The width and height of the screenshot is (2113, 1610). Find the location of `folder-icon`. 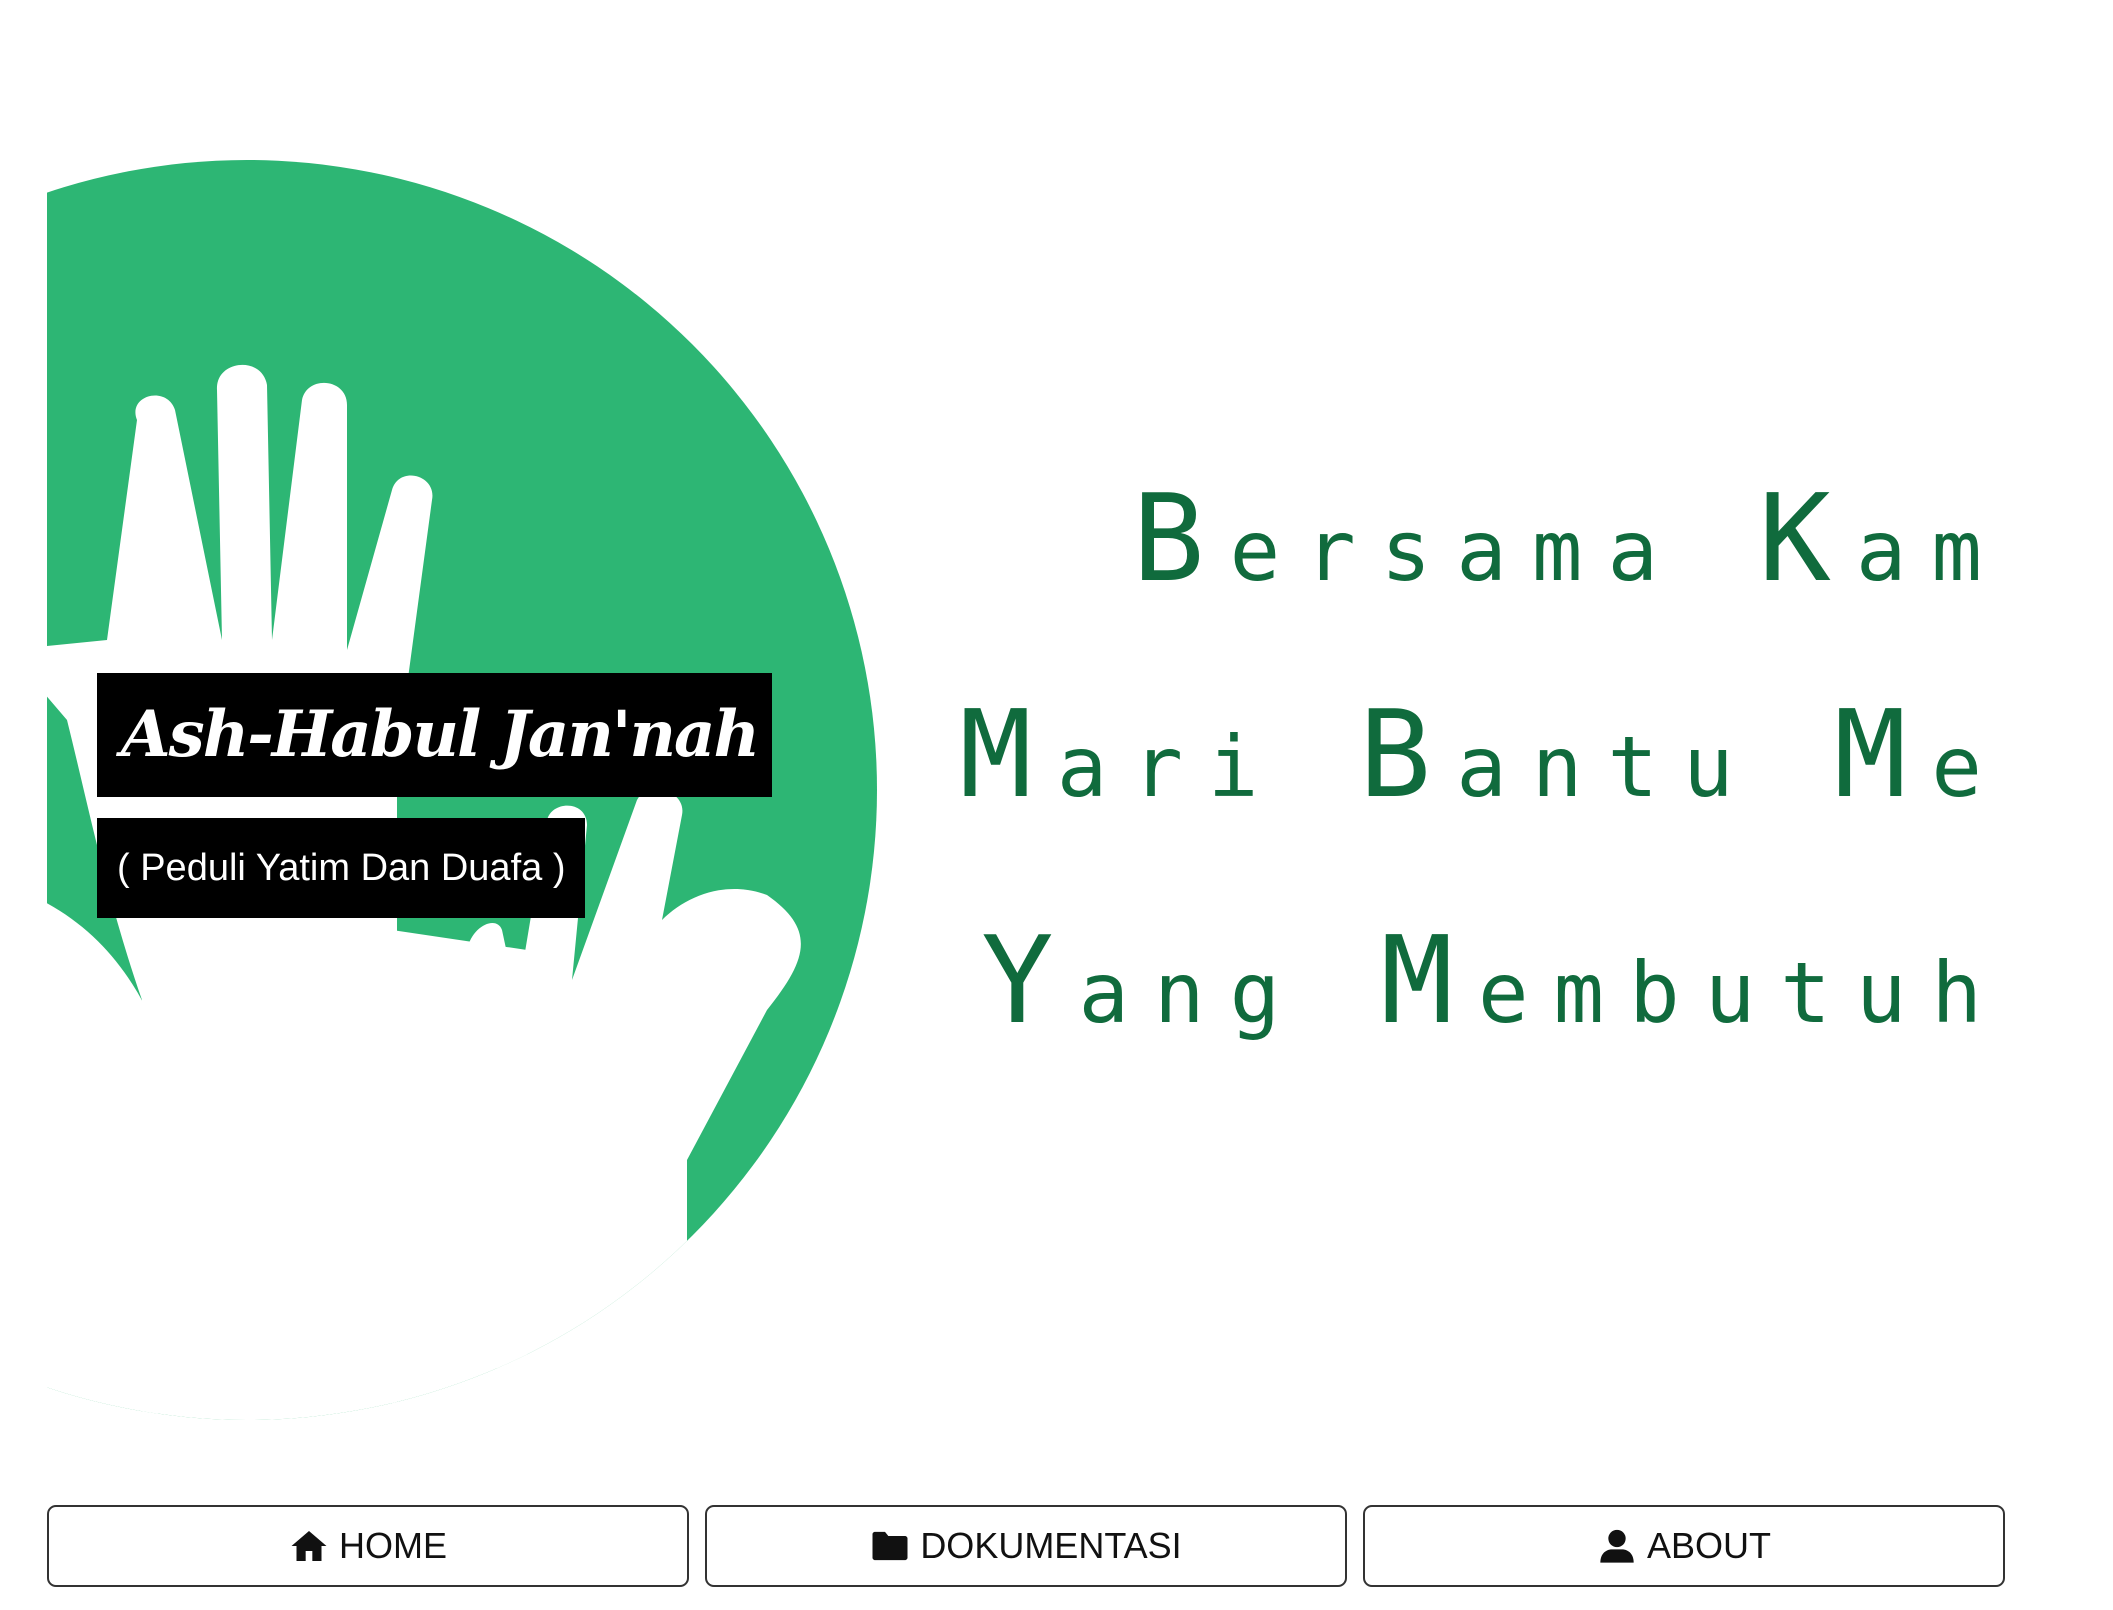

folder-icon is located at coordinates (890, 1546).